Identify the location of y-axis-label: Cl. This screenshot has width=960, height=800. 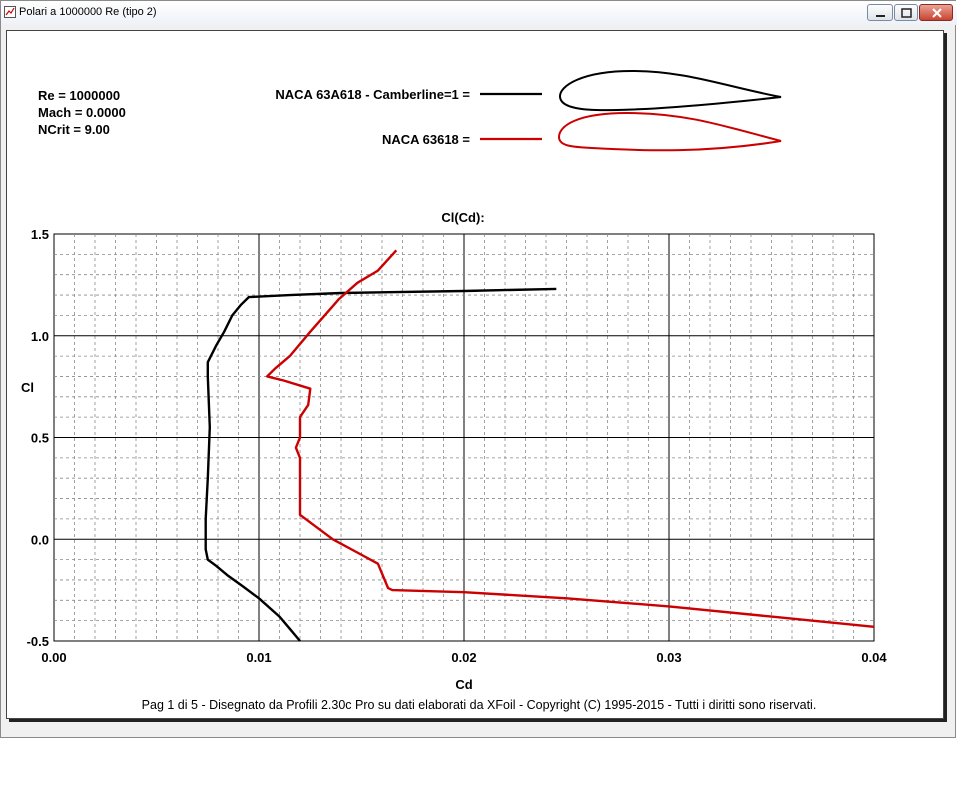
(27, 387).